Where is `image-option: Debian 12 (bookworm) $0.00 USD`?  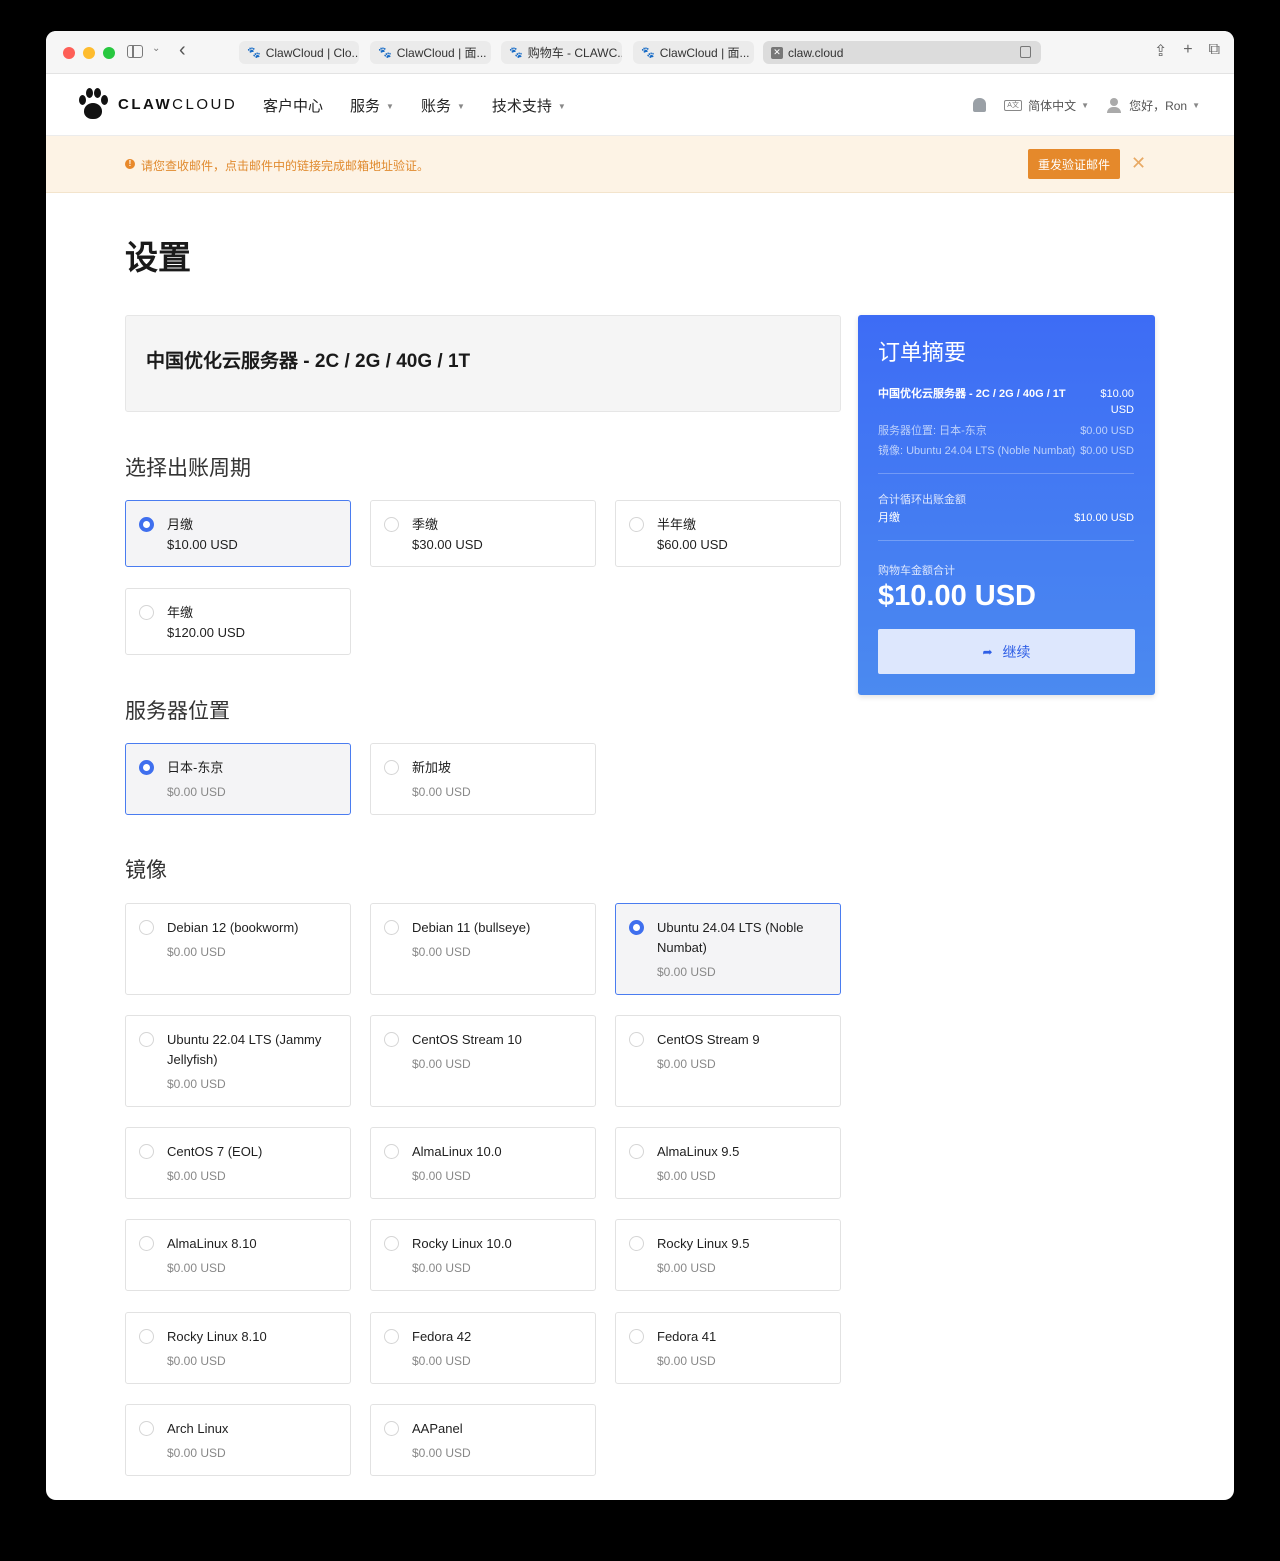 image-option: Debian 12 (bookworm) $0.00 USD is located at coordinates (238, 949).